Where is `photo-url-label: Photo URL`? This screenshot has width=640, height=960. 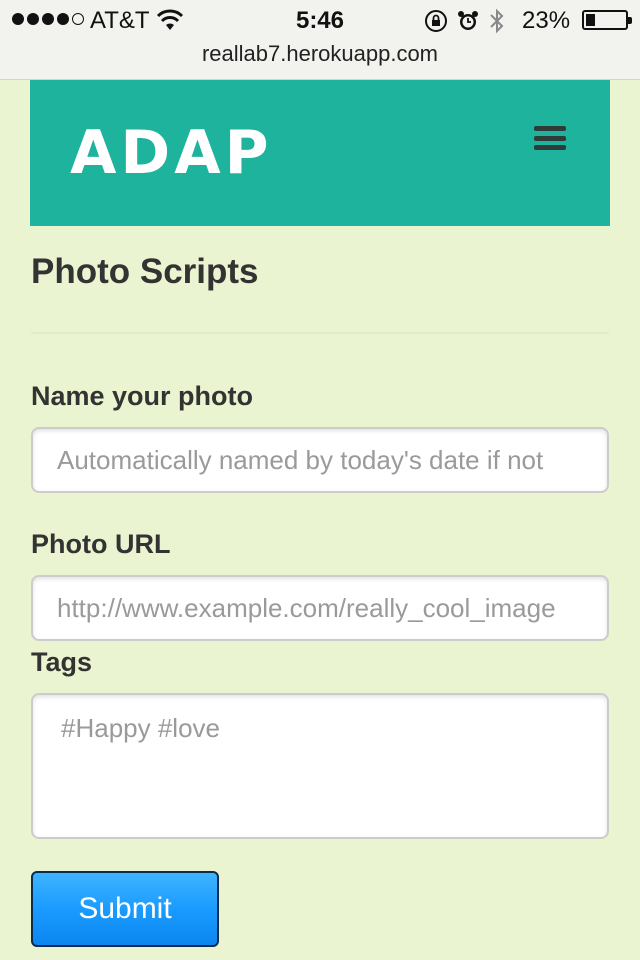 photo-url-label: Photo URL is located at coordinates (101, 544).